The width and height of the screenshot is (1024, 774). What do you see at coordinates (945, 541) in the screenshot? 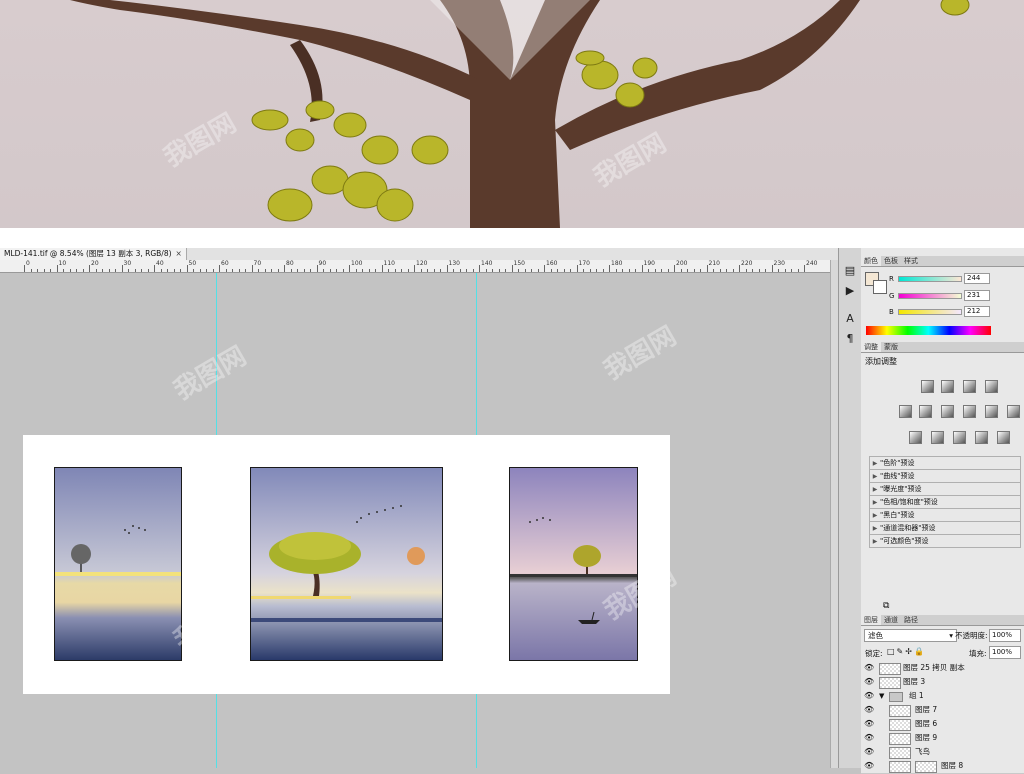
I see `preset-row: ▶ "可选颜色"预设` at bounding box center [945, 541].